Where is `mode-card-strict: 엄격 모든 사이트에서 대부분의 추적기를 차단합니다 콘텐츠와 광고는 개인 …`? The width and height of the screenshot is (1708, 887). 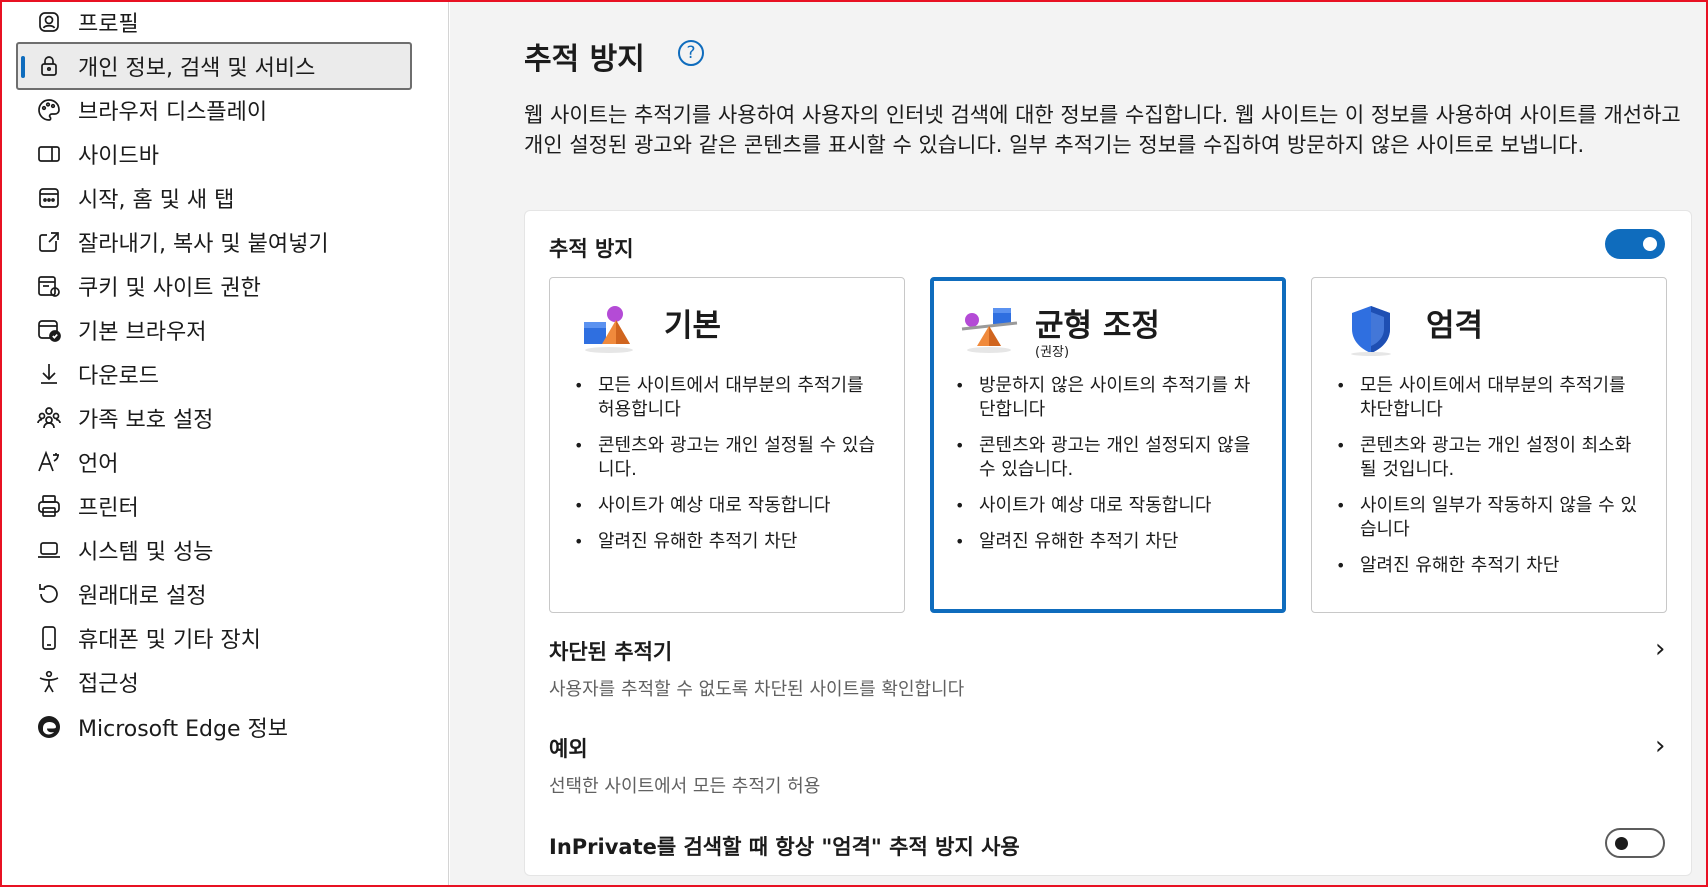
mode-card-strict: 엄격 모든 사이트에서 대부분의 추적기를 차단합니다 콘텐츠와 광고는 개인 … is located at coordinates (1489, 445).